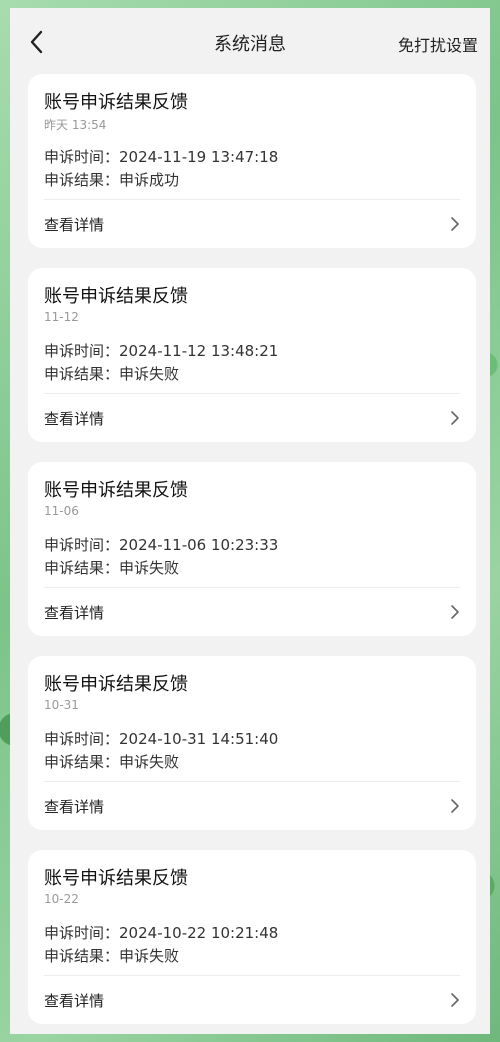 The image size is (500, 1042). Describe the element at coordinates (199, 351) in the screenshot. I see `appeal-time-value: 2024-11-12 13:48:21` at that location.